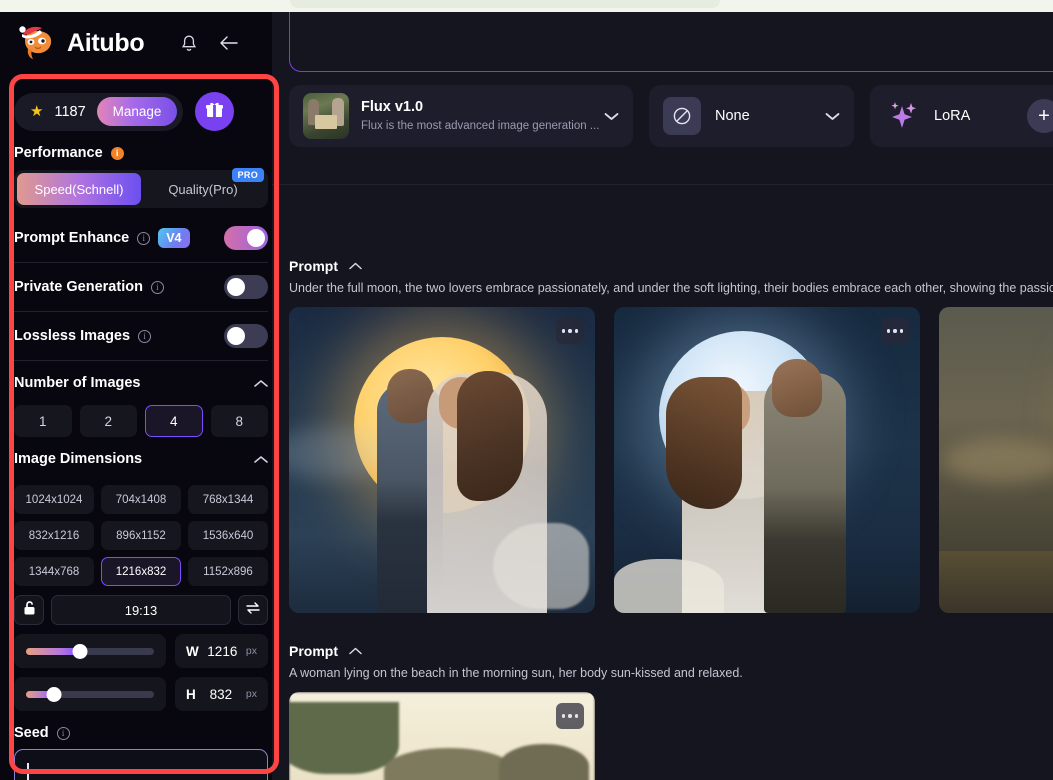 The height and width of the screenshot is (780, 1053). I want to click on number-of-images-label: Number of Images, so click(77, 383).